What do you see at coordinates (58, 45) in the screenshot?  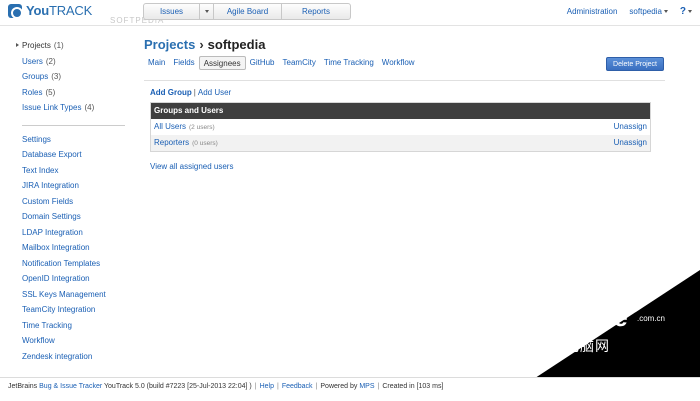 I see `sidebar-item-count: (1)` at bounding box center [58, 45].